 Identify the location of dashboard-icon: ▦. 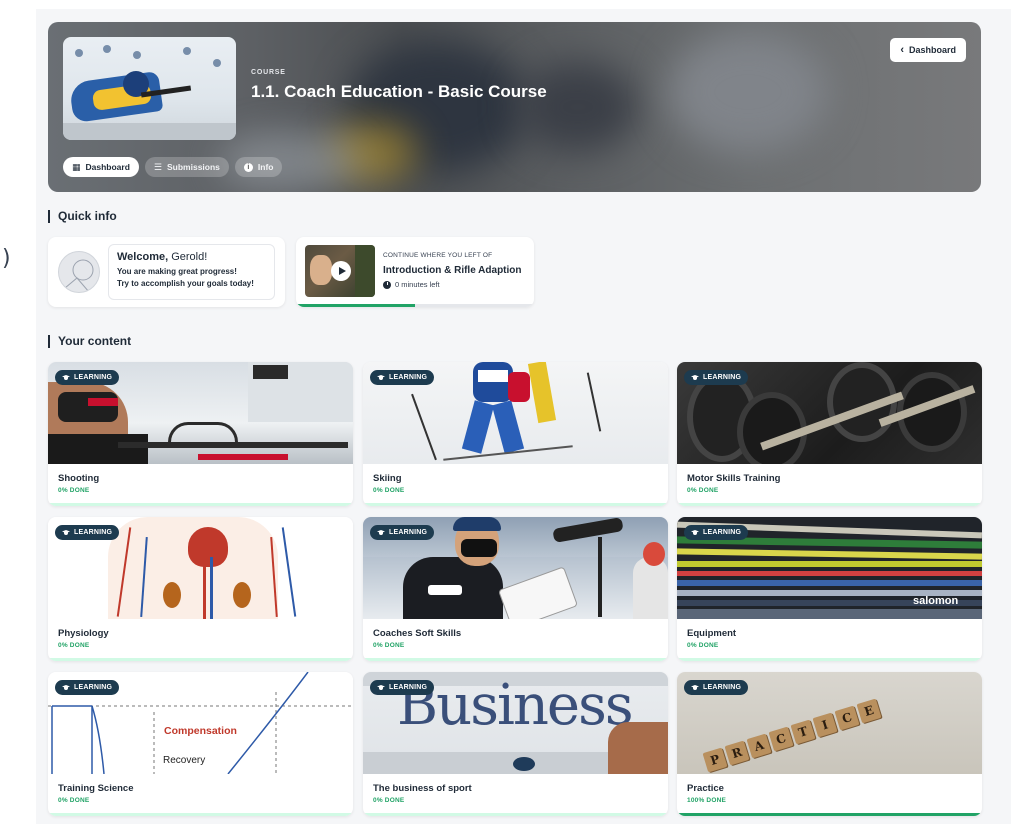
(76, 166).